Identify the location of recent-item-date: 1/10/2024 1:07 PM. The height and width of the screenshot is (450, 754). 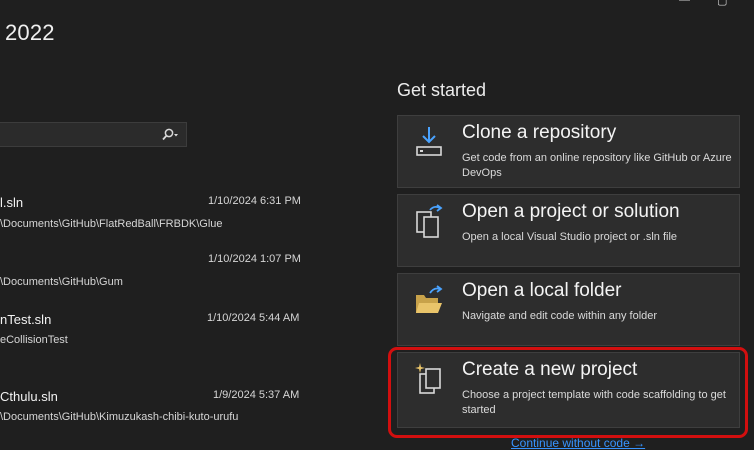
(254, 259).